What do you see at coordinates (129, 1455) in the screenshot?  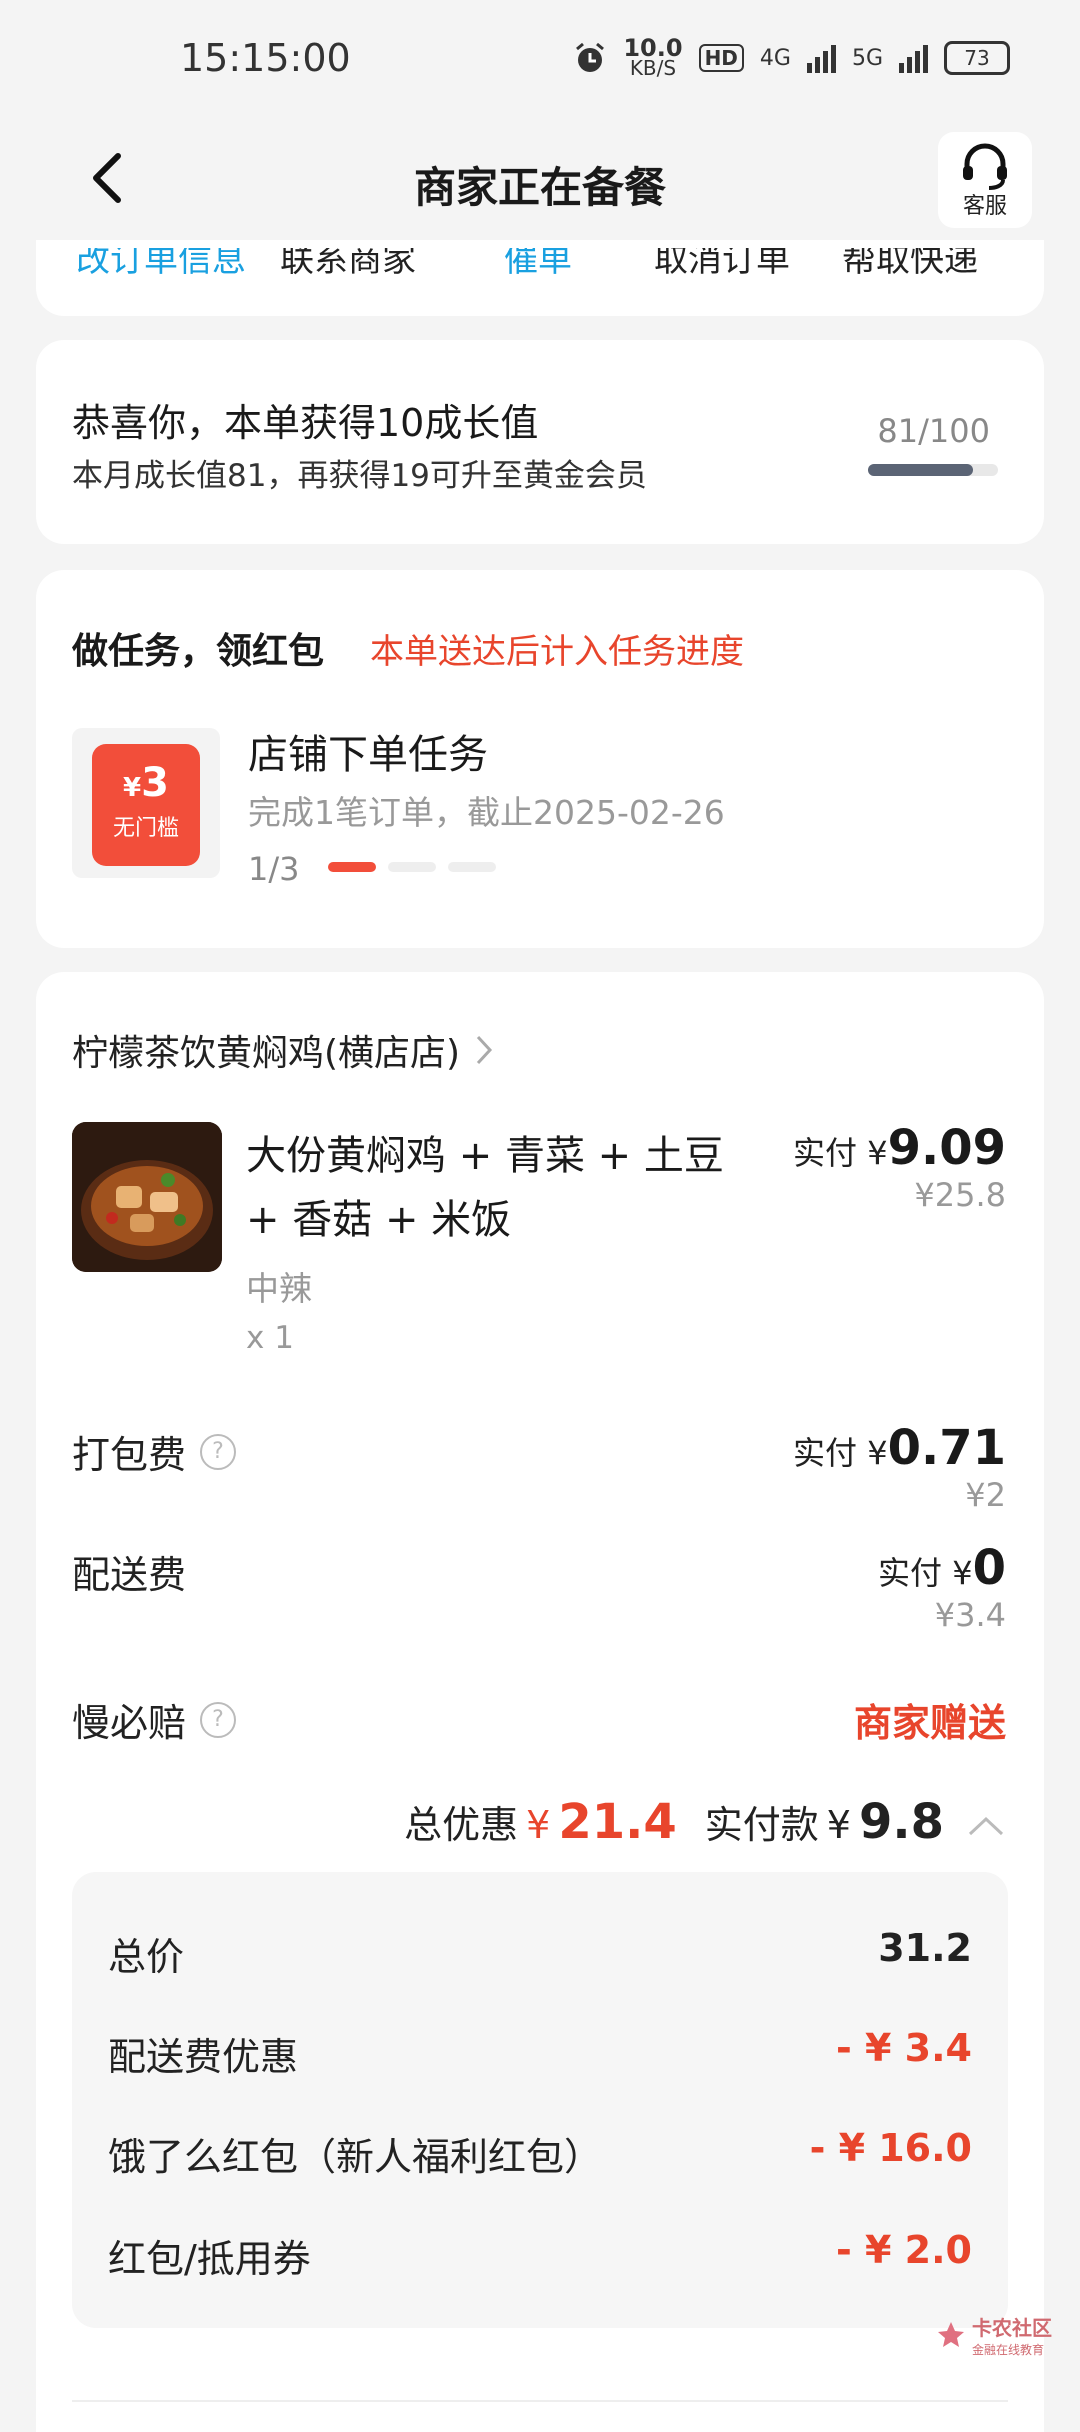 I see `pack-fee-label: 打包费` at bounding box center [129, 1455].